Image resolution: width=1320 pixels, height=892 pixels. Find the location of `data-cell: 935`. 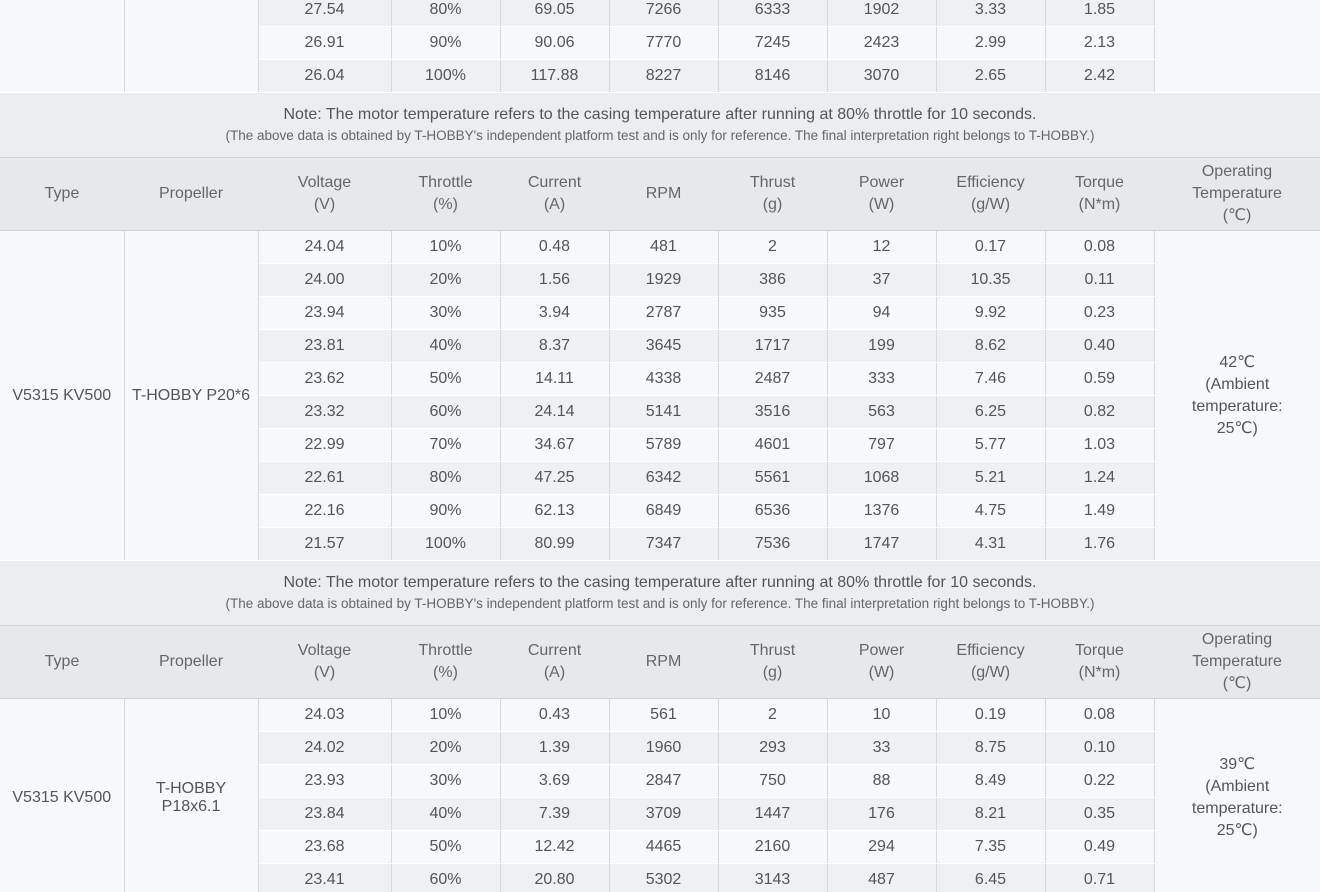

data-cell: 935 is located at coordinates (773, 313).